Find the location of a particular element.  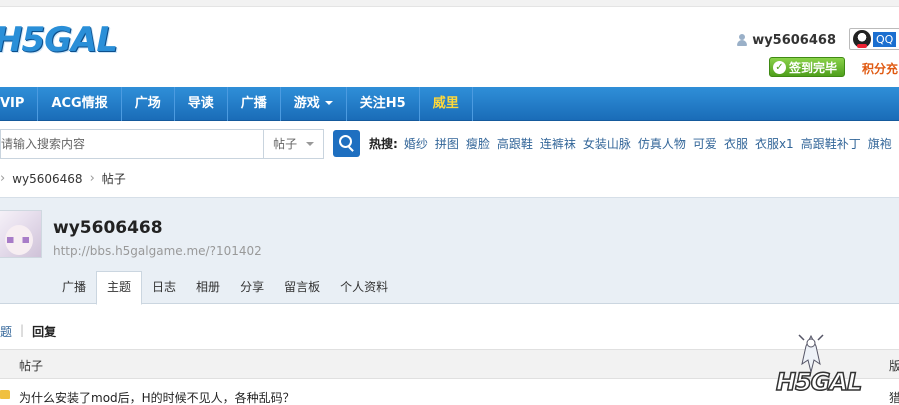

profile-tabs: 广播 主题 日志 相册 分享 留言板 个人资料 is located at coordinates (225, 288).